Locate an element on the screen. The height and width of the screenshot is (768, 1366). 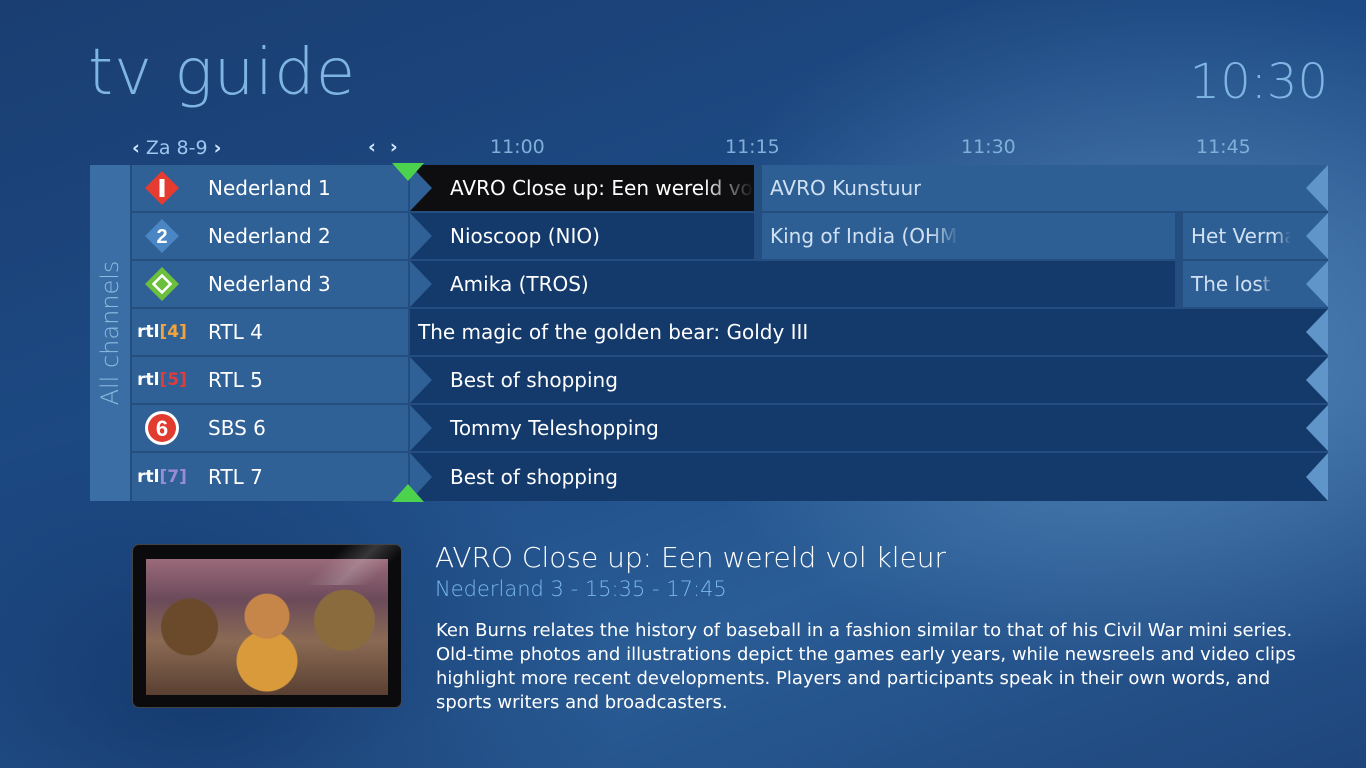
clock: 10:30 is located at coordinates (1258, 82).